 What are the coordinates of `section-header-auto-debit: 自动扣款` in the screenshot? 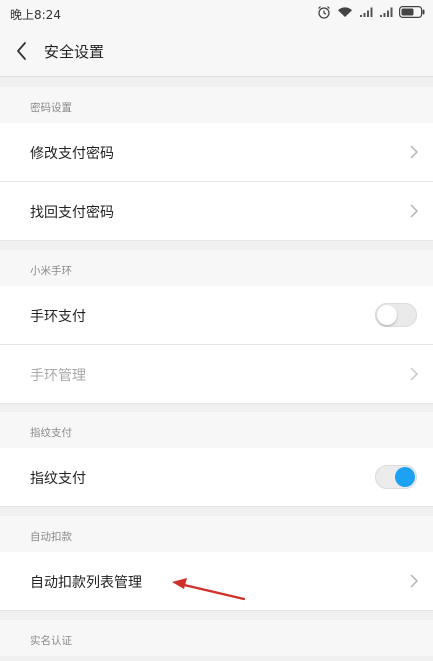 It's located at (216, 534).